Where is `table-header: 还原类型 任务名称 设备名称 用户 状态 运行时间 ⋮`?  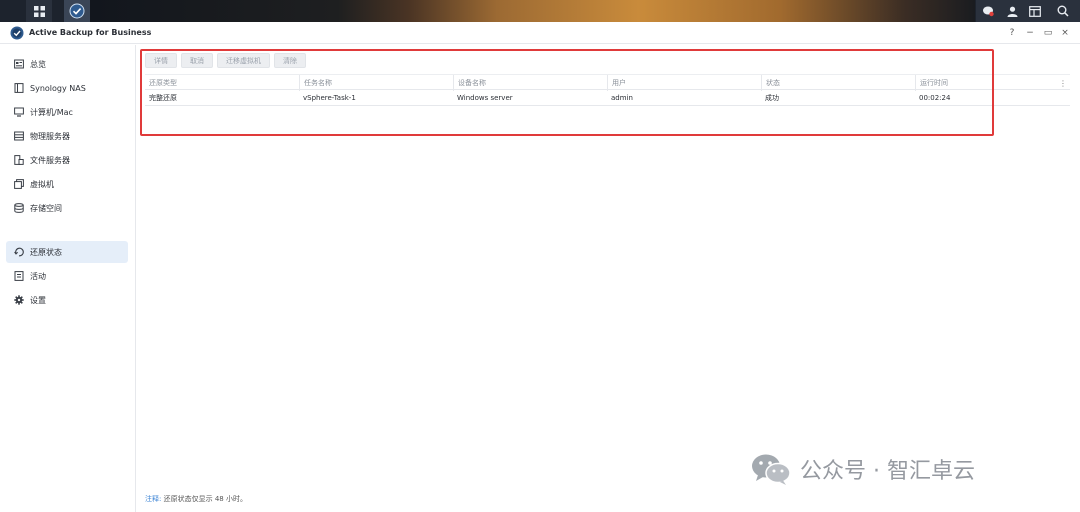
table-header: 还原类型 任务名称 设备名称 用户 状态 运行时间 ⋮ is located at coordinates (607, 82).